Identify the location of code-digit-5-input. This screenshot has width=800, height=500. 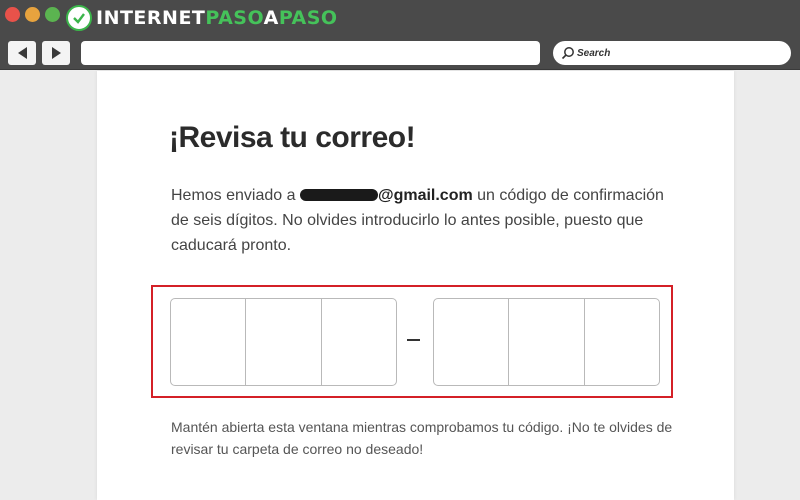
(547, 342).